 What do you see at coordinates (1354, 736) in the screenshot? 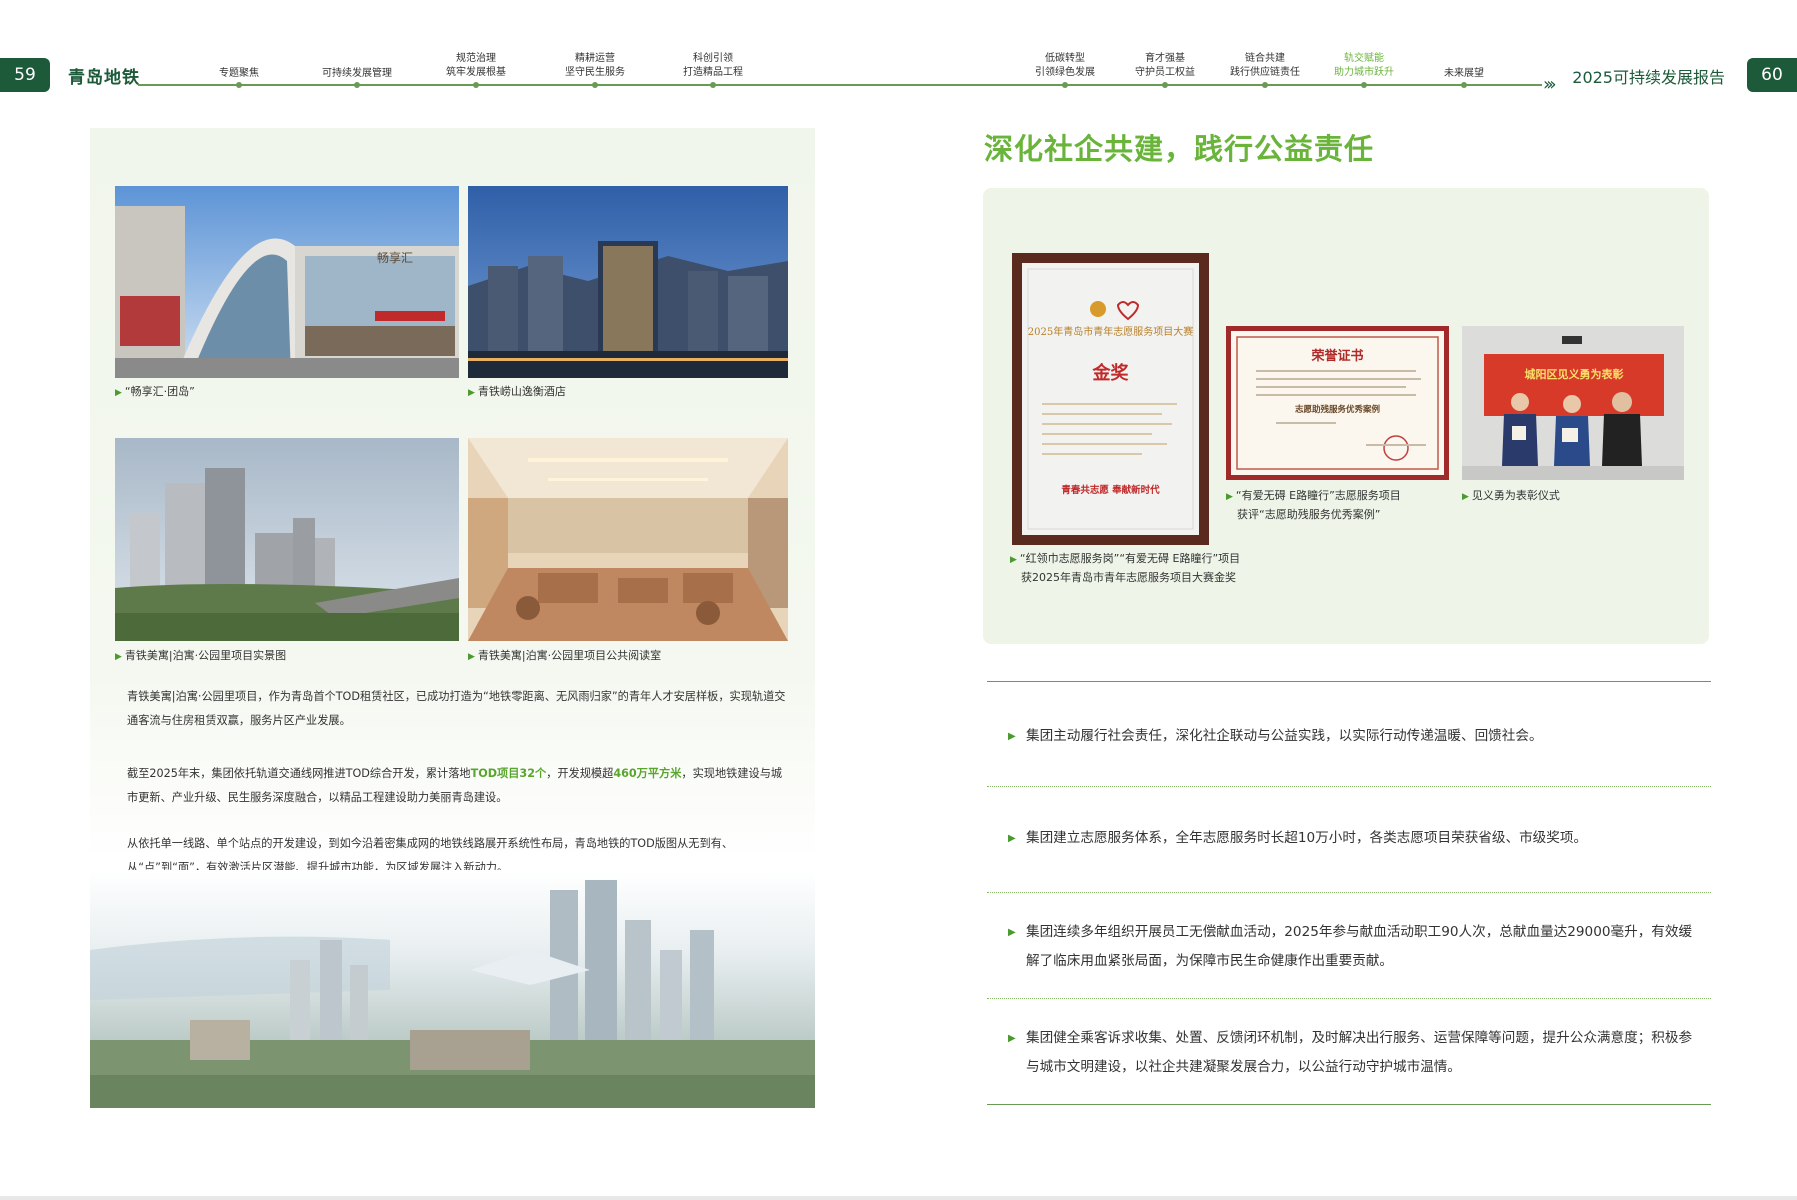
I see `bullet-social-responsibility: ▶ 集团主动履行社会责任，深化社企联动与公益实践，以实际行动传递温暖、回馈社会。` at bounding box center [1354, 736].